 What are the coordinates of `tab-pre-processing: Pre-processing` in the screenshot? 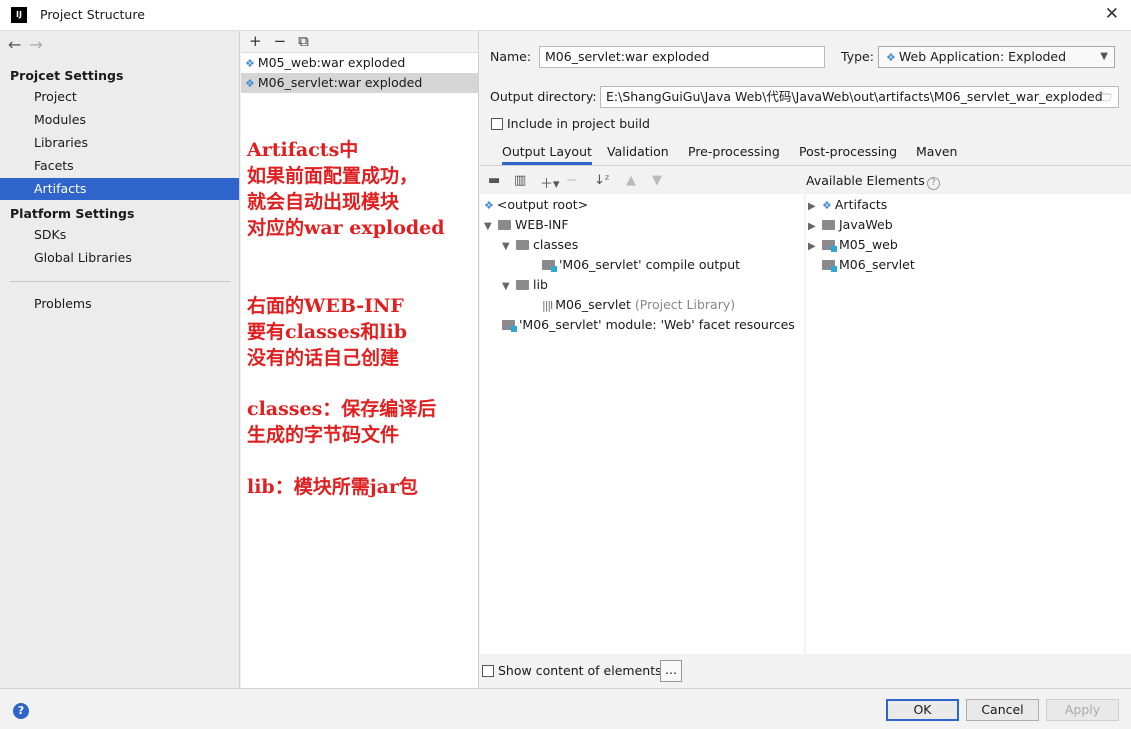 It's located at (734, 151).